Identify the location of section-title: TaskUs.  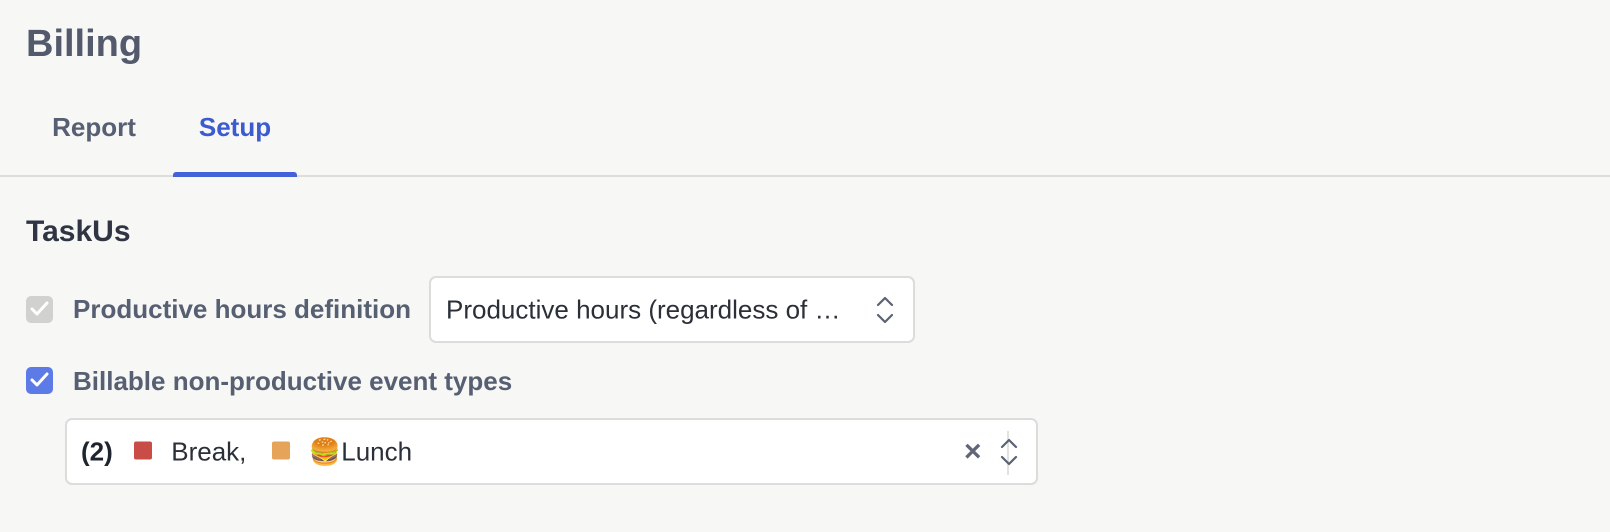
(78, 231).